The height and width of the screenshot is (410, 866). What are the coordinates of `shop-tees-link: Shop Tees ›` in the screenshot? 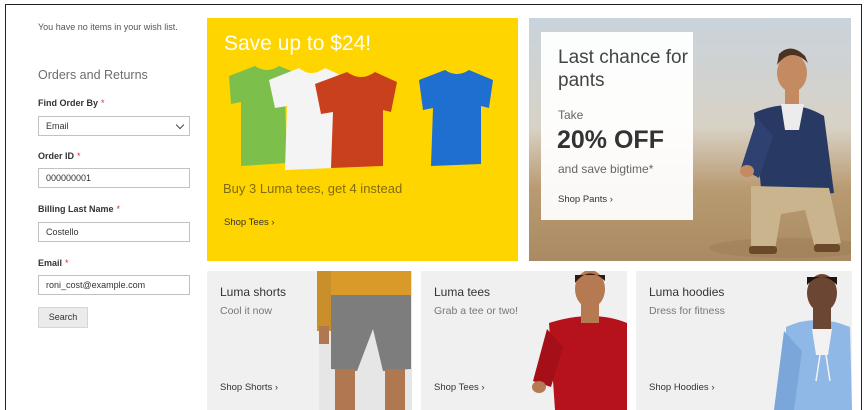 It's located at (249, 222).